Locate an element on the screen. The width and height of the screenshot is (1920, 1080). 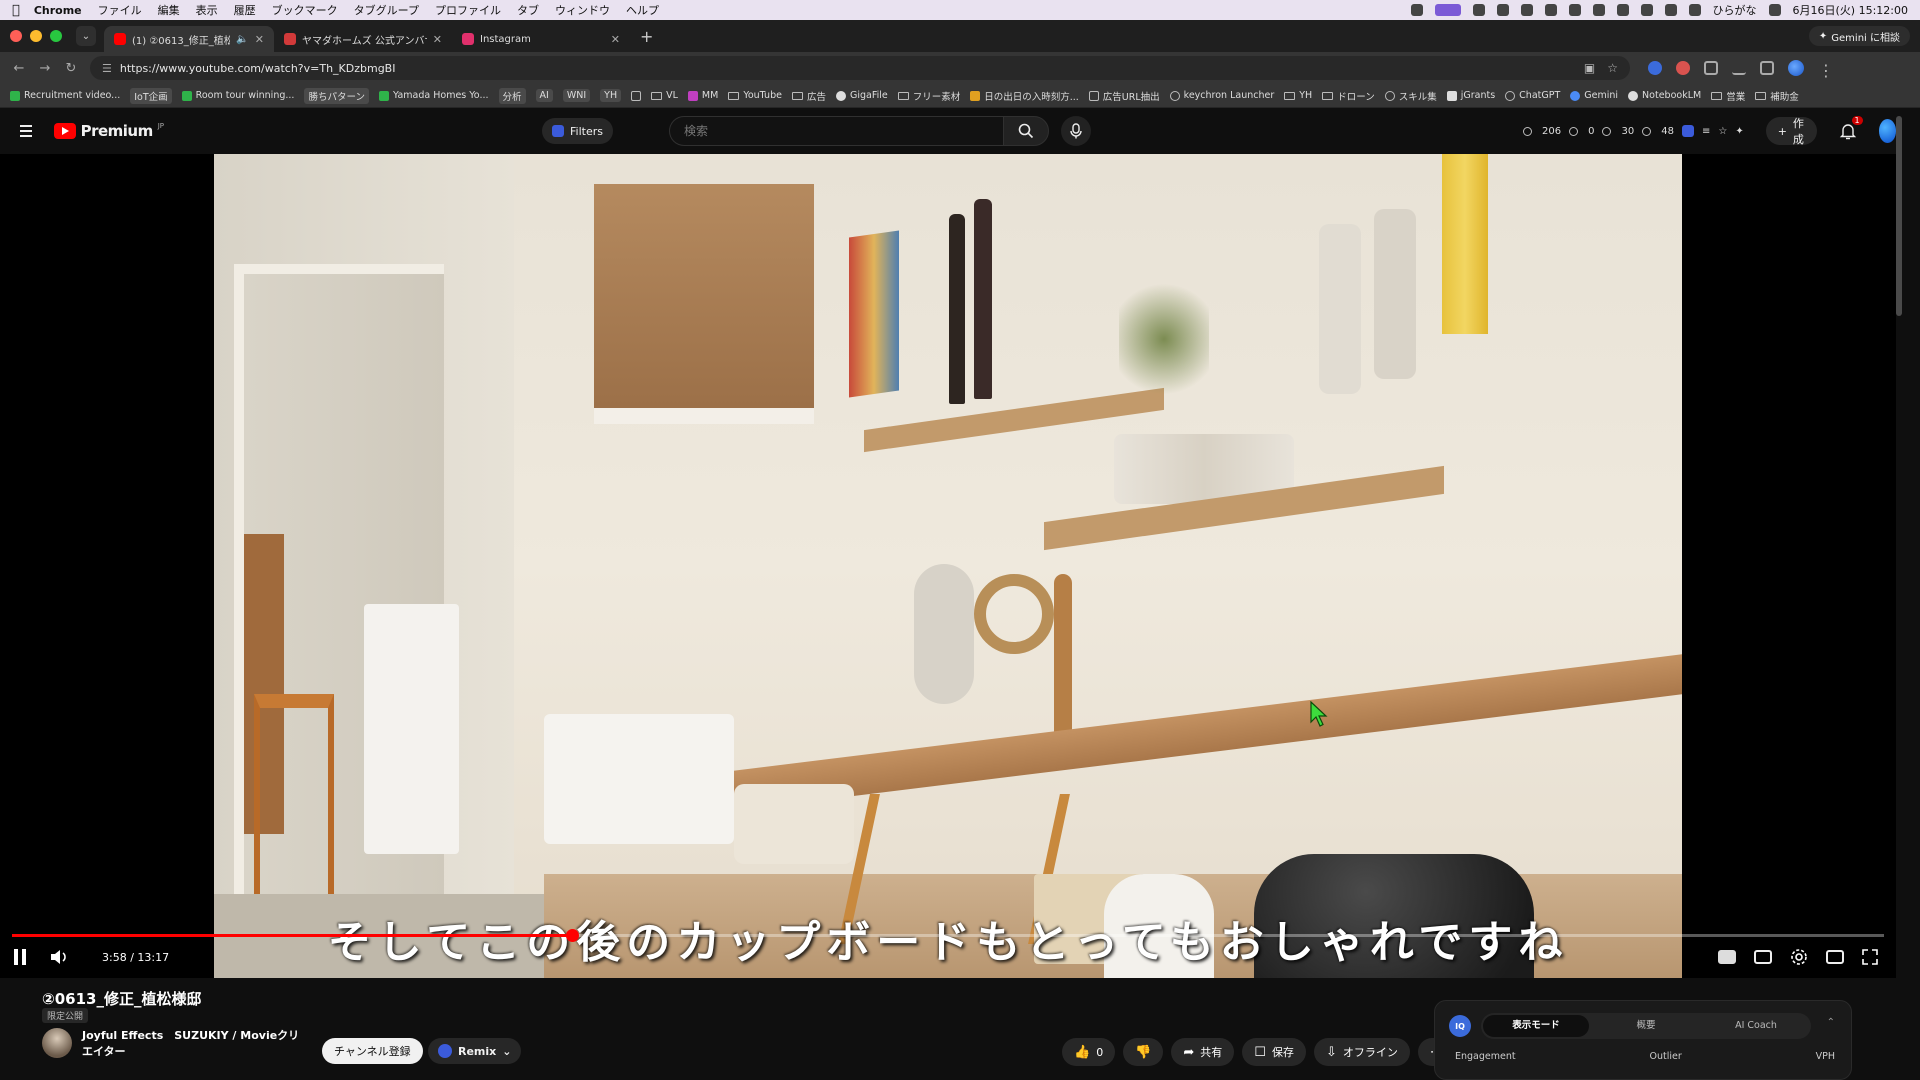
dislike-button: 👎 is located at coordinates (1143, 1052).